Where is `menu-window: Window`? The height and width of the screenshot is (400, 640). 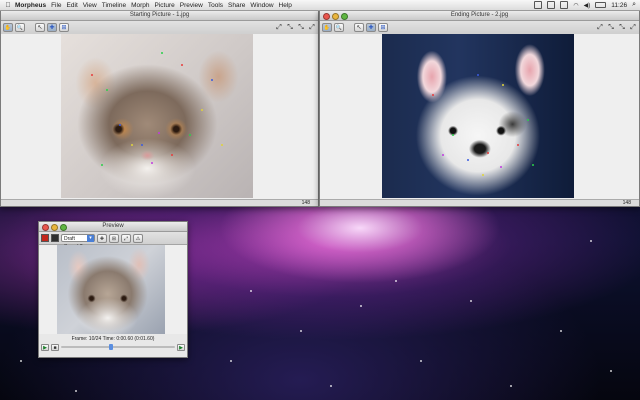
menu-window: Window is located at coordinates (264, 5).